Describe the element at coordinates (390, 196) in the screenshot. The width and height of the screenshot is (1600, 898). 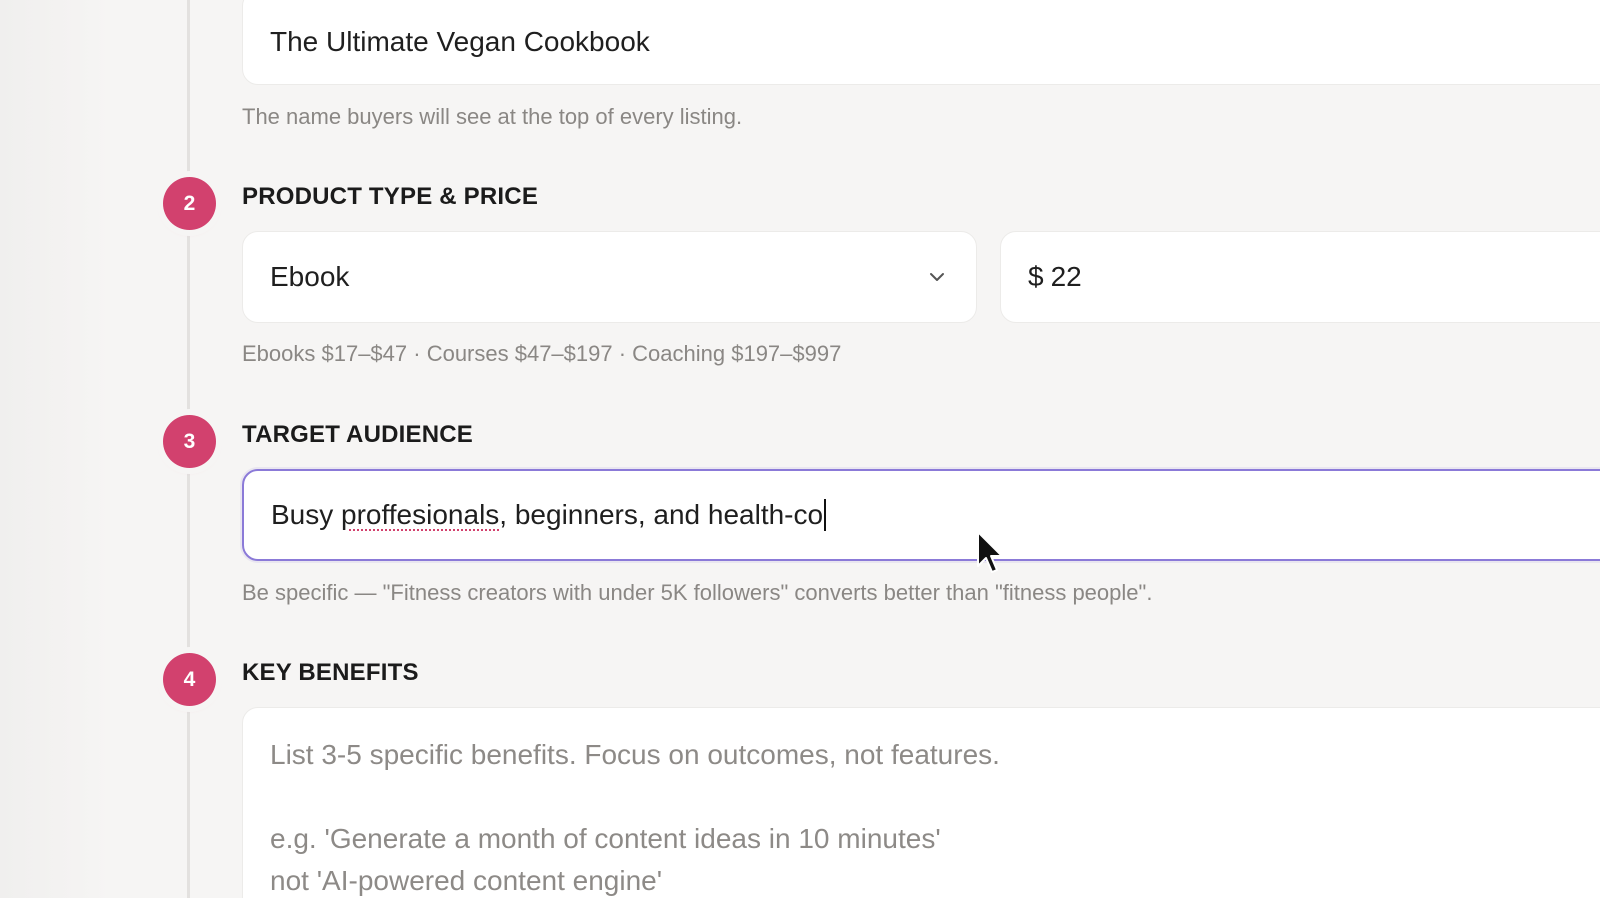
I see `product-type-price-heading: PRODUCT TYPE & PRICE` at that location.